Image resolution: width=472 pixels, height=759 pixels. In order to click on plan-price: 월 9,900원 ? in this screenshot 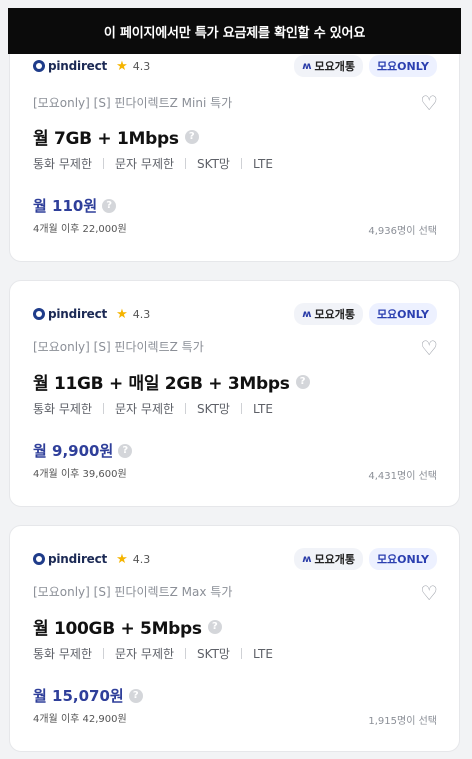, I will do `click(83, 450)`.